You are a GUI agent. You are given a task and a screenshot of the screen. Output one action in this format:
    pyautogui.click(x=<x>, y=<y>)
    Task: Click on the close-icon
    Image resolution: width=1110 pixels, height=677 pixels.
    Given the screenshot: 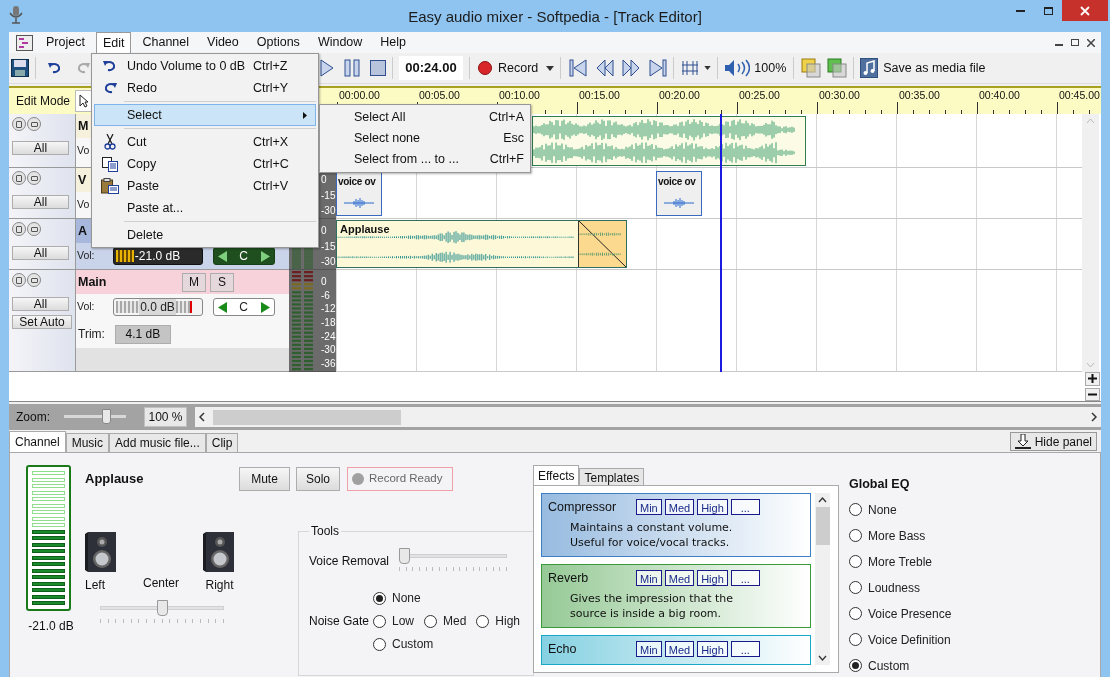 What is the action you would take?
    pyautogui.click(x=1091, y=42)
    